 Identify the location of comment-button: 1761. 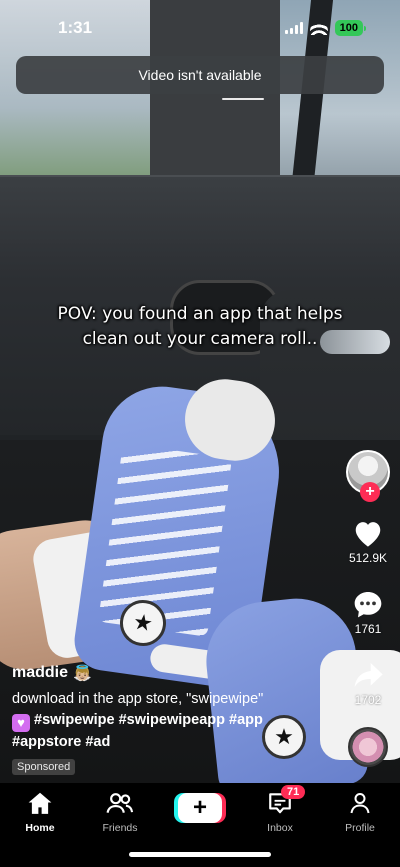
(368, 612).